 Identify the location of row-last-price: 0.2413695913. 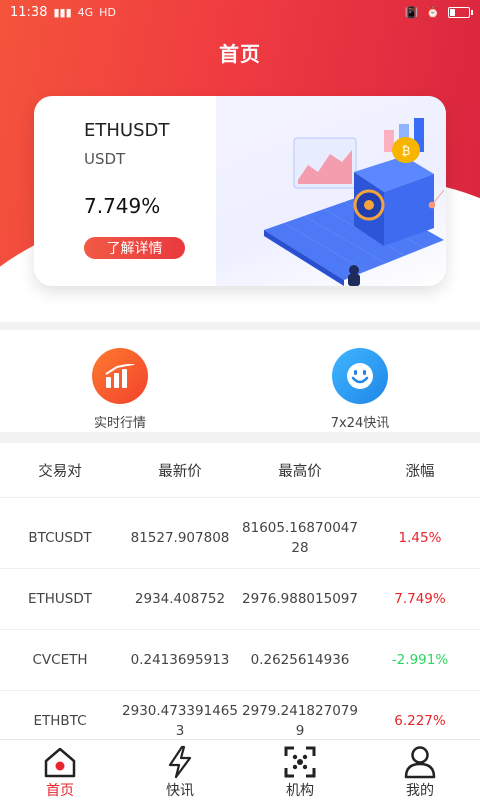
(180, 660).